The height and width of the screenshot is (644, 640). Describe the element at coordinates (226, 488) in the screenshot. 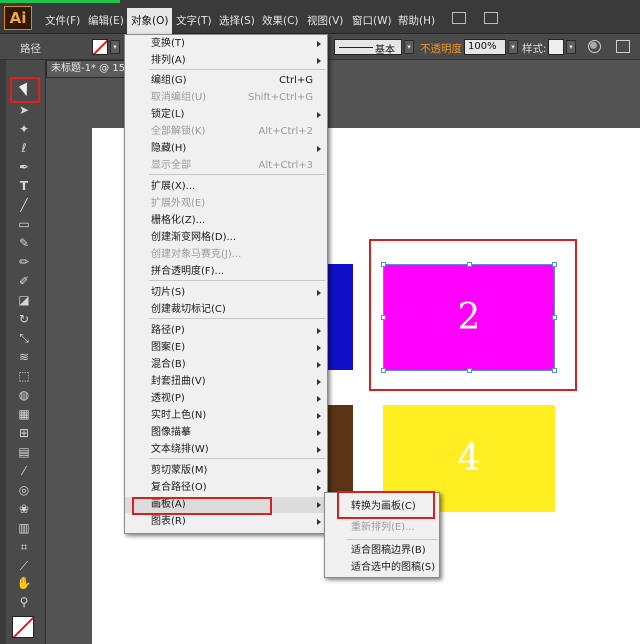

I see `menu-item-compound-path: 复合路径(O)` at that location.